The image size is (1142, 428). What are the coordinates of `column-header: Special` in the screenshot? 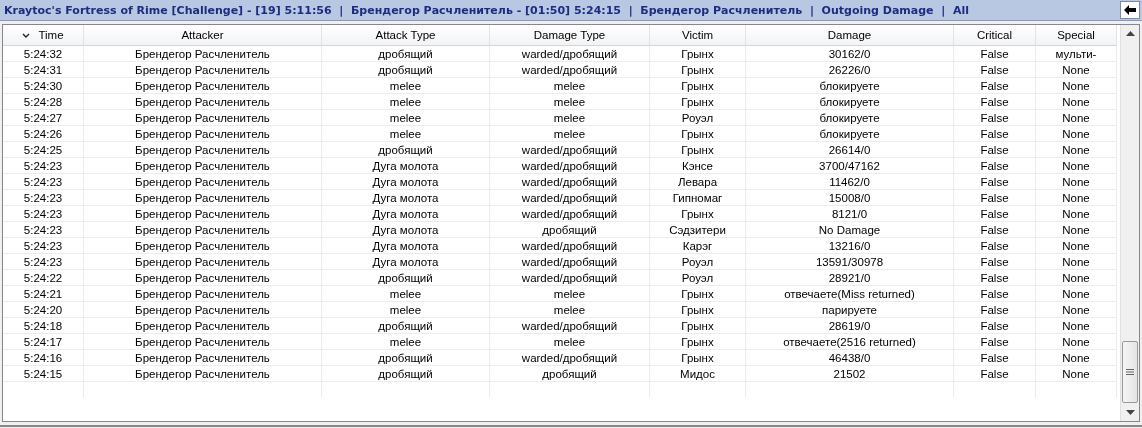 It's located at (1076, 35).